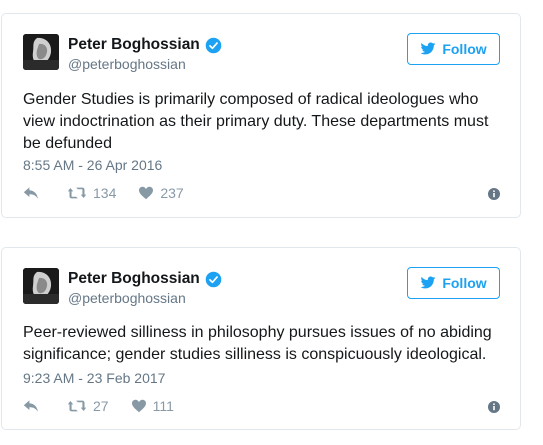 Image resolution: width=543 pixels, height=445 pixels. Describe the element at coordinates (163, 406) in the screenshot. I see `like-count: 111` at that location.